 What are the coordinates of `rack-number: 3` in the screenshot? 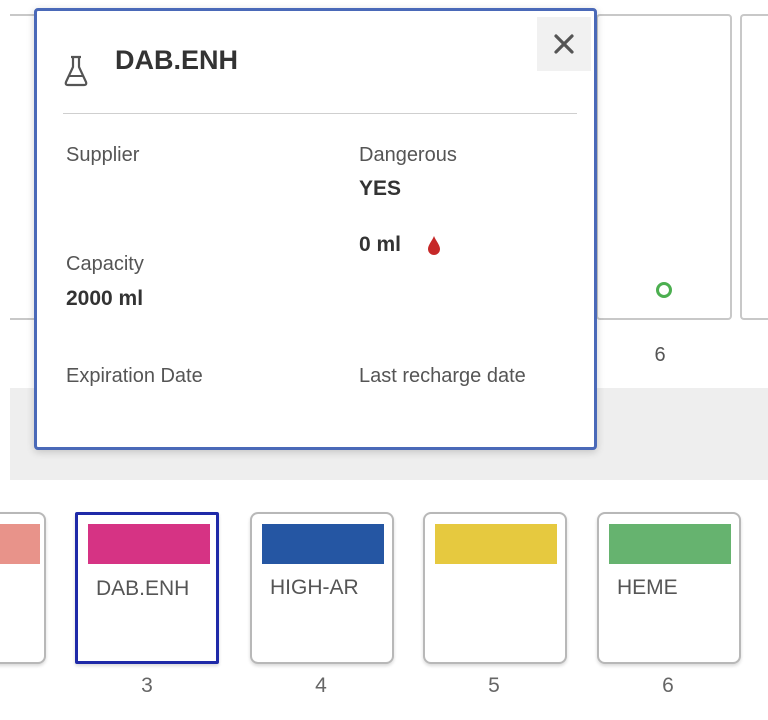 It's located at (147, 685).